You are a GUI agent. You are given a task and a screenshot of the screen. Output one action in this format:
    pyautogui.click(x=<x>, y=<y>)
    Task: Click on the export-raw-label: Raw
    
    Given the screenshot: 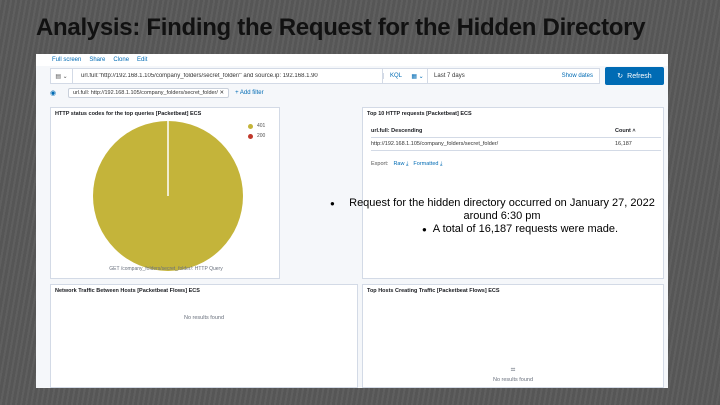 What is the action you would take?
    pyautogui.click(x=399, y=164)
    